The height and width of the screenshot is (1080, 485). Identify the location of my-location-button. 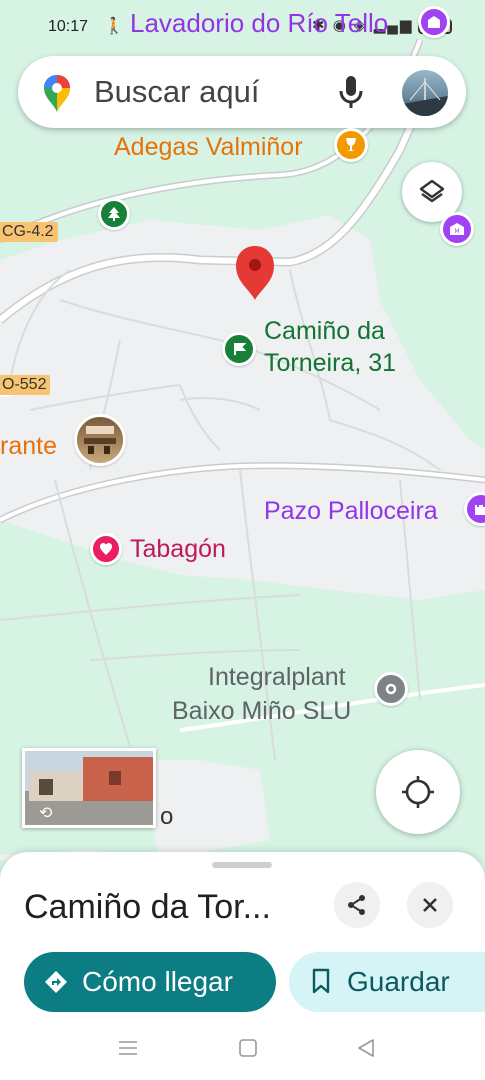
(418, 792).